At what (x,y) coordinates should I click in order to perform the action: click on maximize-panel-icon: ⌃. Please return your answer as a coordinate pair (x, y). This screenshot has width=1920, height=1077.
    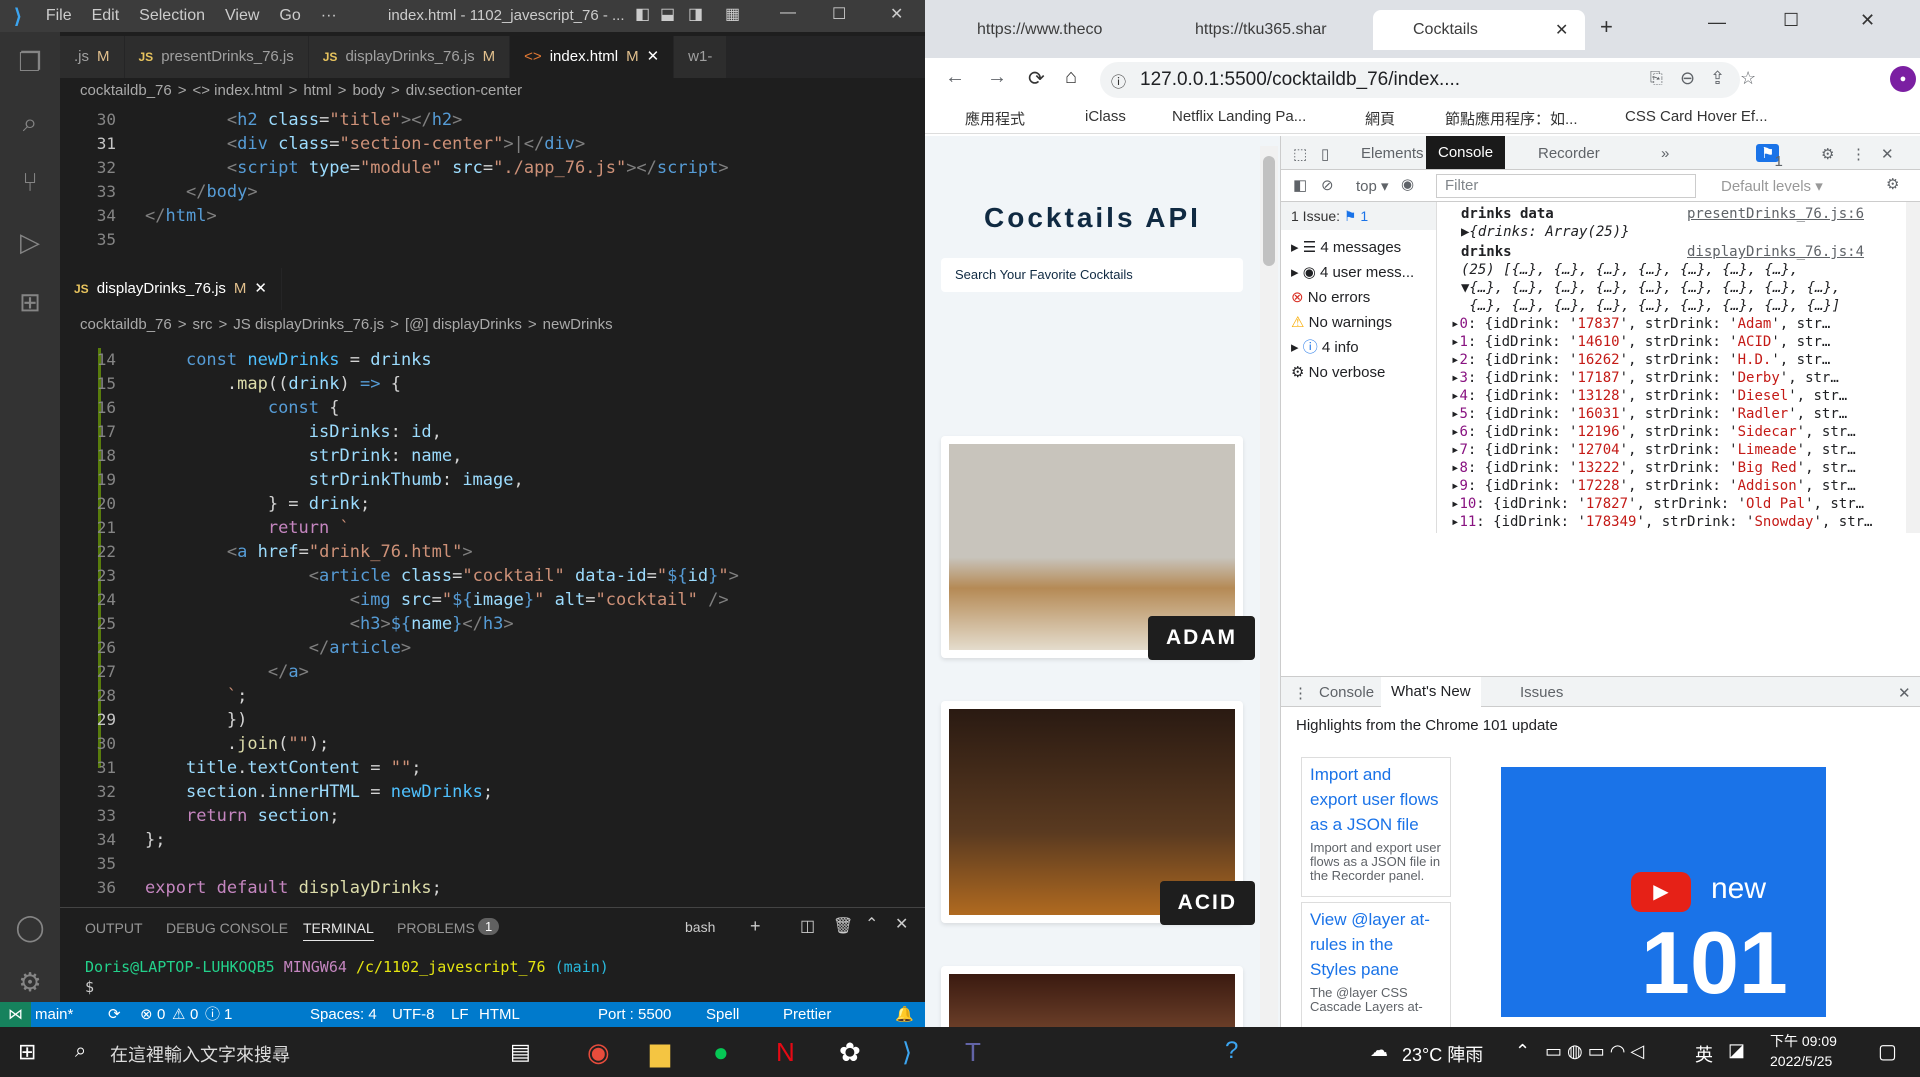
    Looking at the image, I should click on (871, 924).